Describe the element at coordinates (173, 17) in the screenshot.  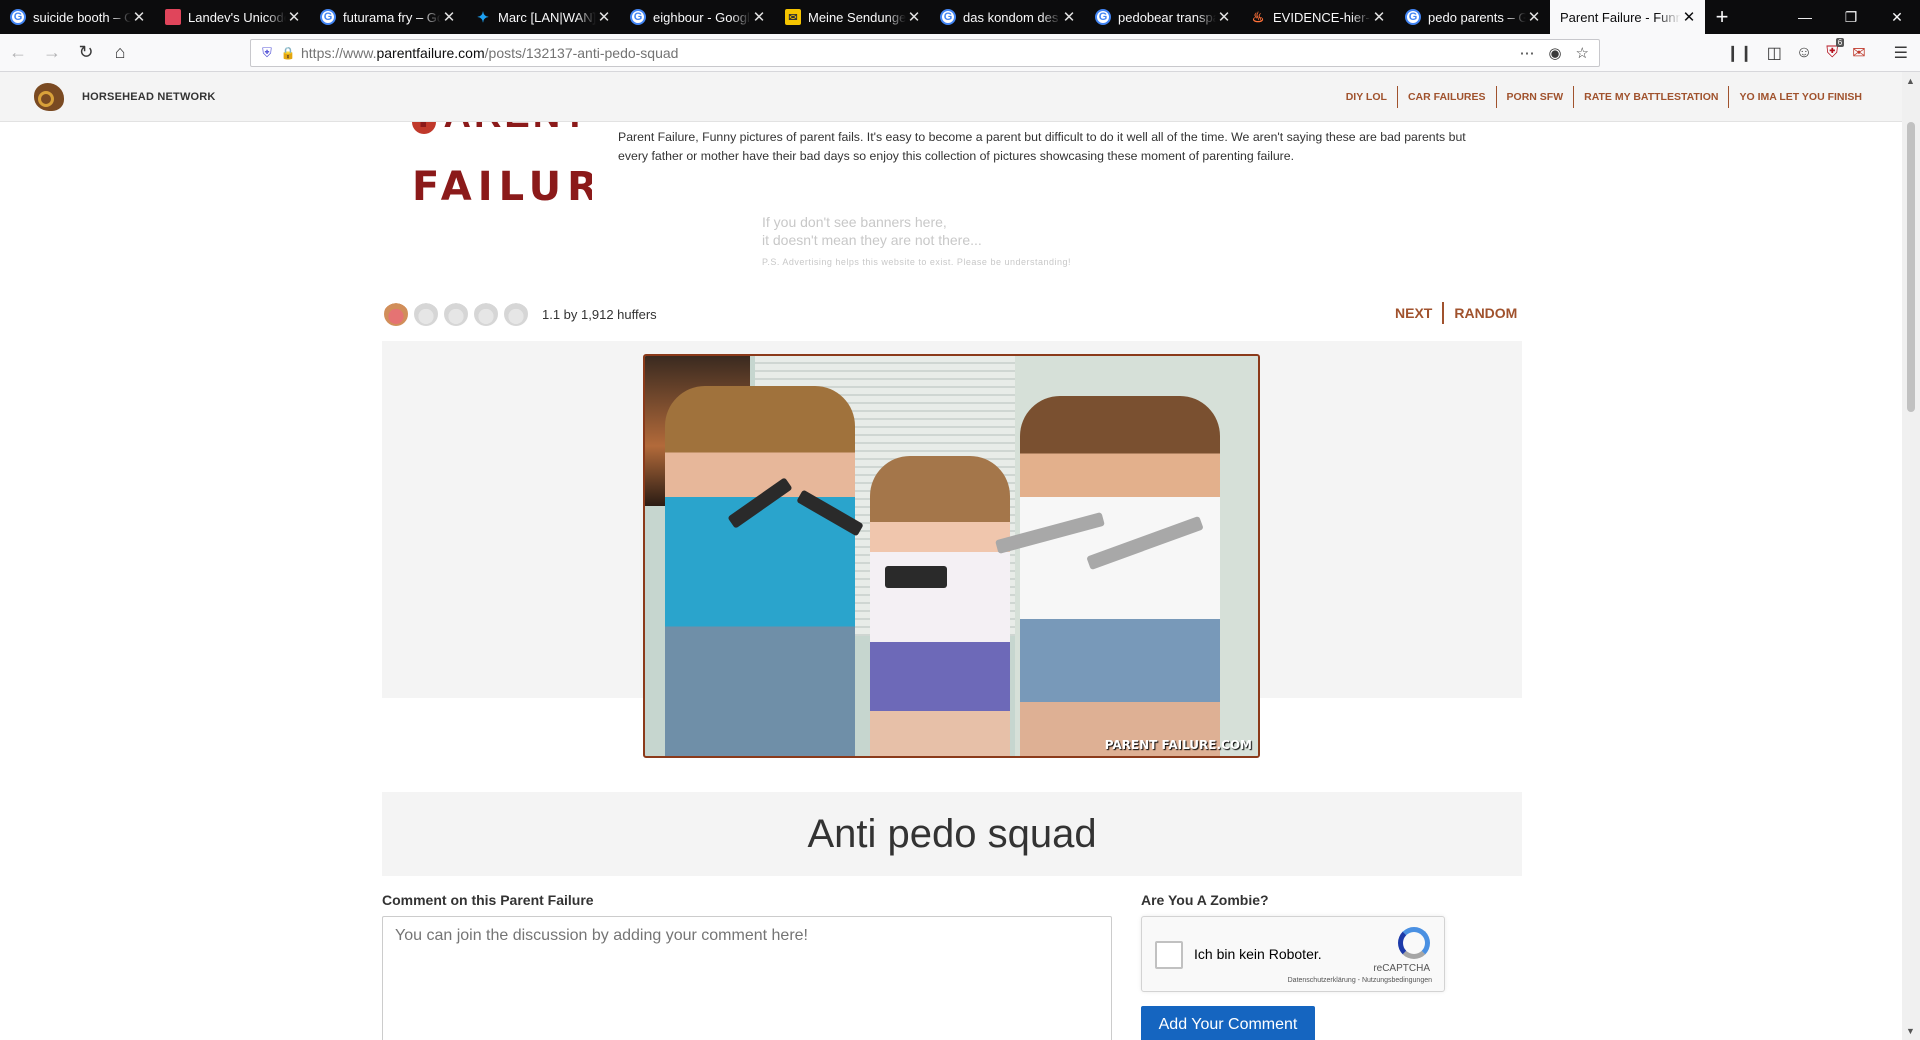
I see `landev-favicon-icon` at that location.